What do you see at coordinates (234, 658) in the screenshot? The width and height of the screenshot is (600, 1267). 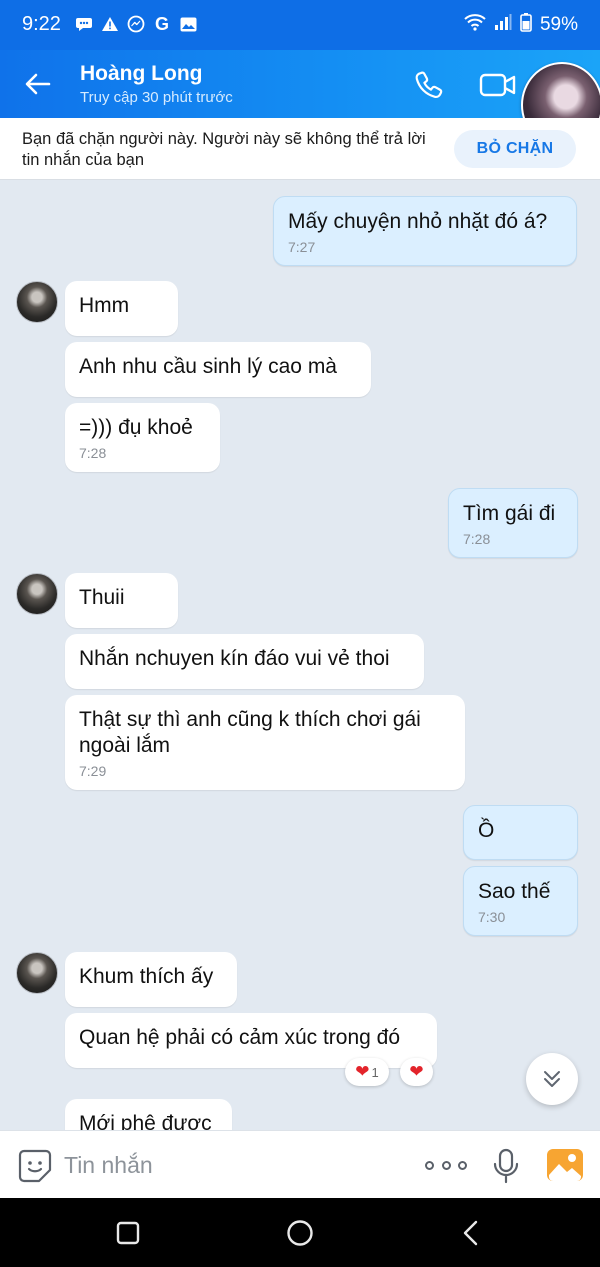 I see `message-text: Nhắn nchuyen kín đáo vui vẻ thoi` at bounding box center [234, 658].